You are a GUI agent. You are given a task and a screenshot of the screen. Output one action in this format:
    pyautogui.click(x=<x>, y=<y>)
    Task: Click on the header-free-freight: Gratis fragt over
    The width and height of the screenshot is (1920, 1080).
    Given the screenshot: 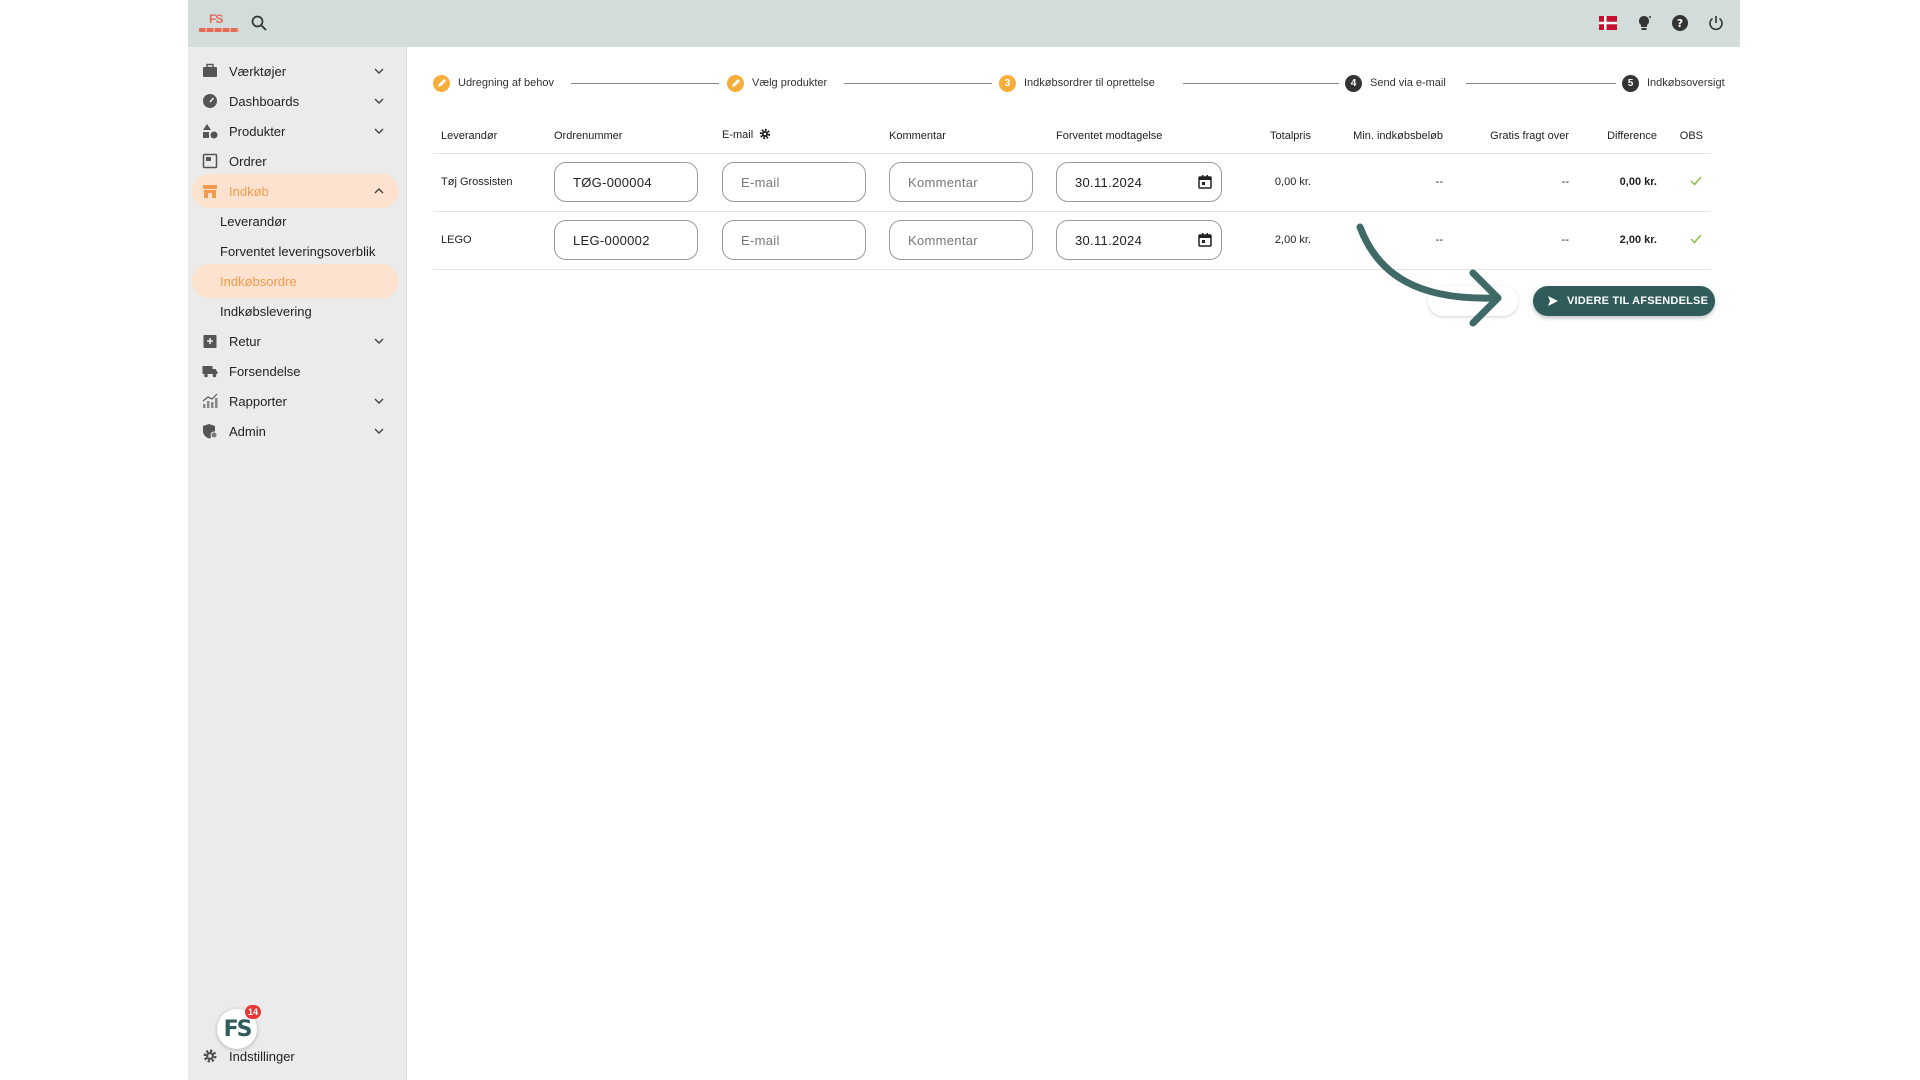 What is the action you would take?
    pyautogui.click(x=1514, y=136)
    